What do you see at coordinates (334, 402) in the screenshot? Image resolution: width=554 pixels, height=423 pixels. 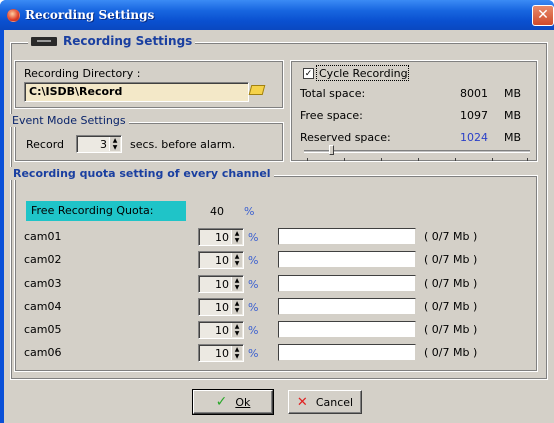 I see `cancel-label: Cancel` at bounding box center [334, 402].